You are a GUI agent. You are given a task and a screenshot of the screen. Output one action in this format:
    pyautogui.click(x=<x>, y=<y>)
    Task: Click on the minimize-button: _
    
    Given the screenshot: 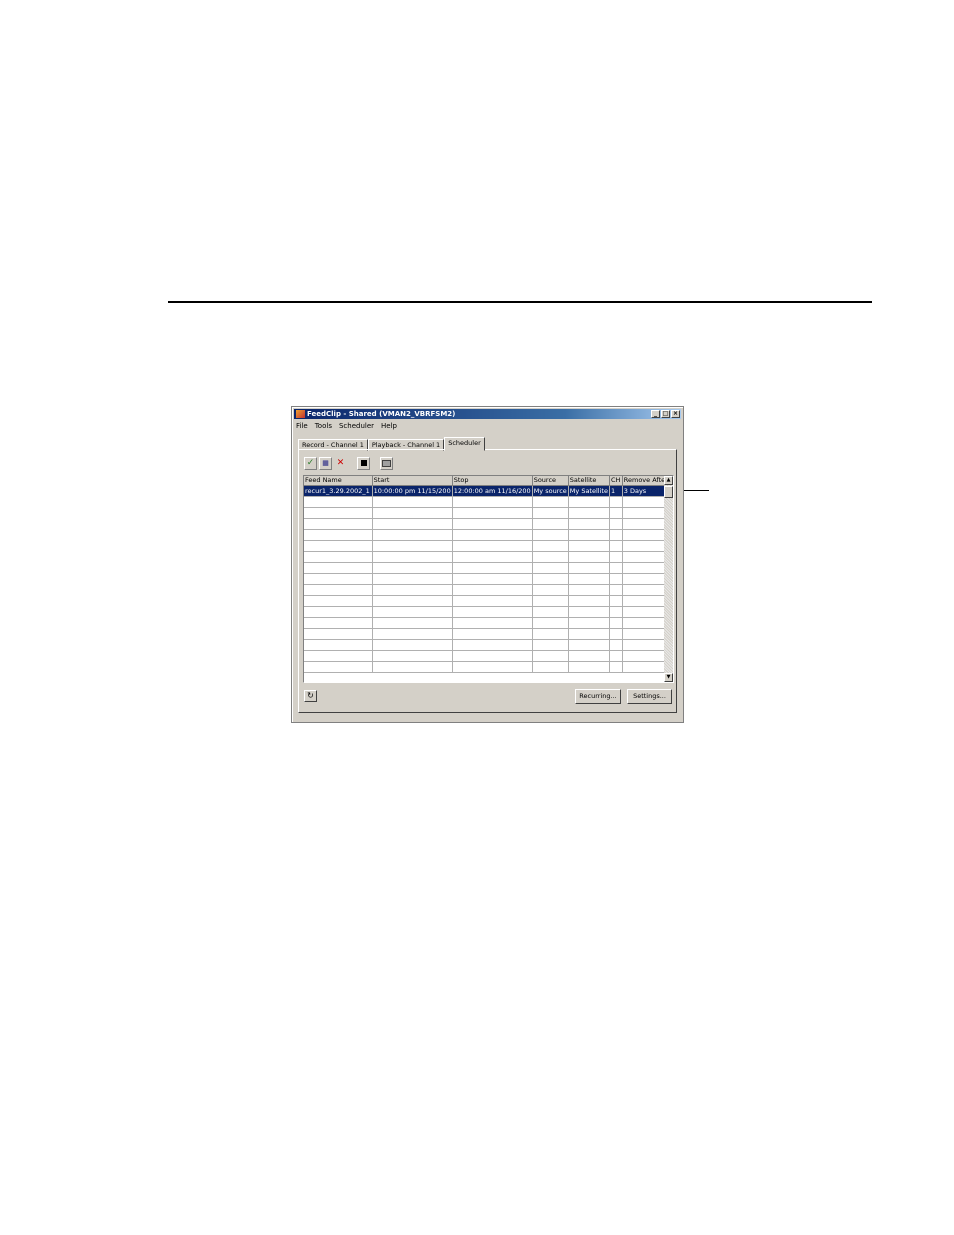 What is the action you would take?
    pyautogui.click(x=655, y=414)
    